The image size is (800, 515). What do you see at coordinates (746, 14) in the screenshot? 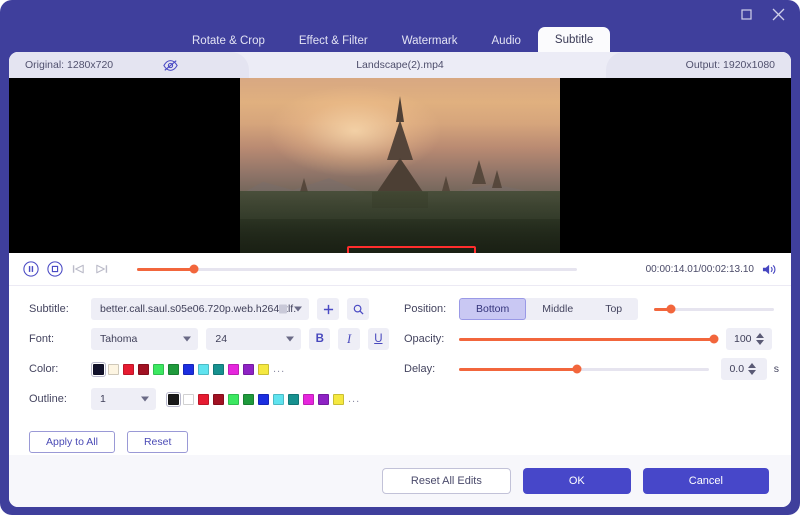
I see `maximize-icon` at bounding box center [746, 14].